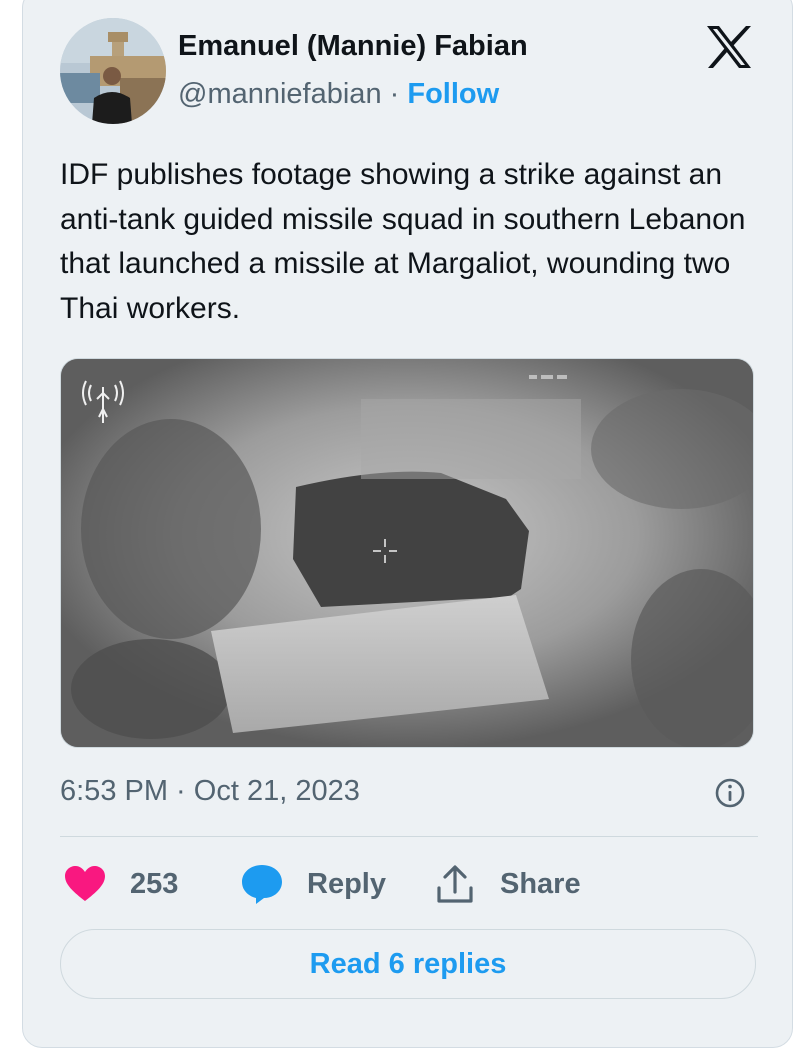 The height and width of the screenshot is (1048, 811). Describe the element at coordinates (455, 884) in the screenshot. I see `share-upload-icon` at that location.